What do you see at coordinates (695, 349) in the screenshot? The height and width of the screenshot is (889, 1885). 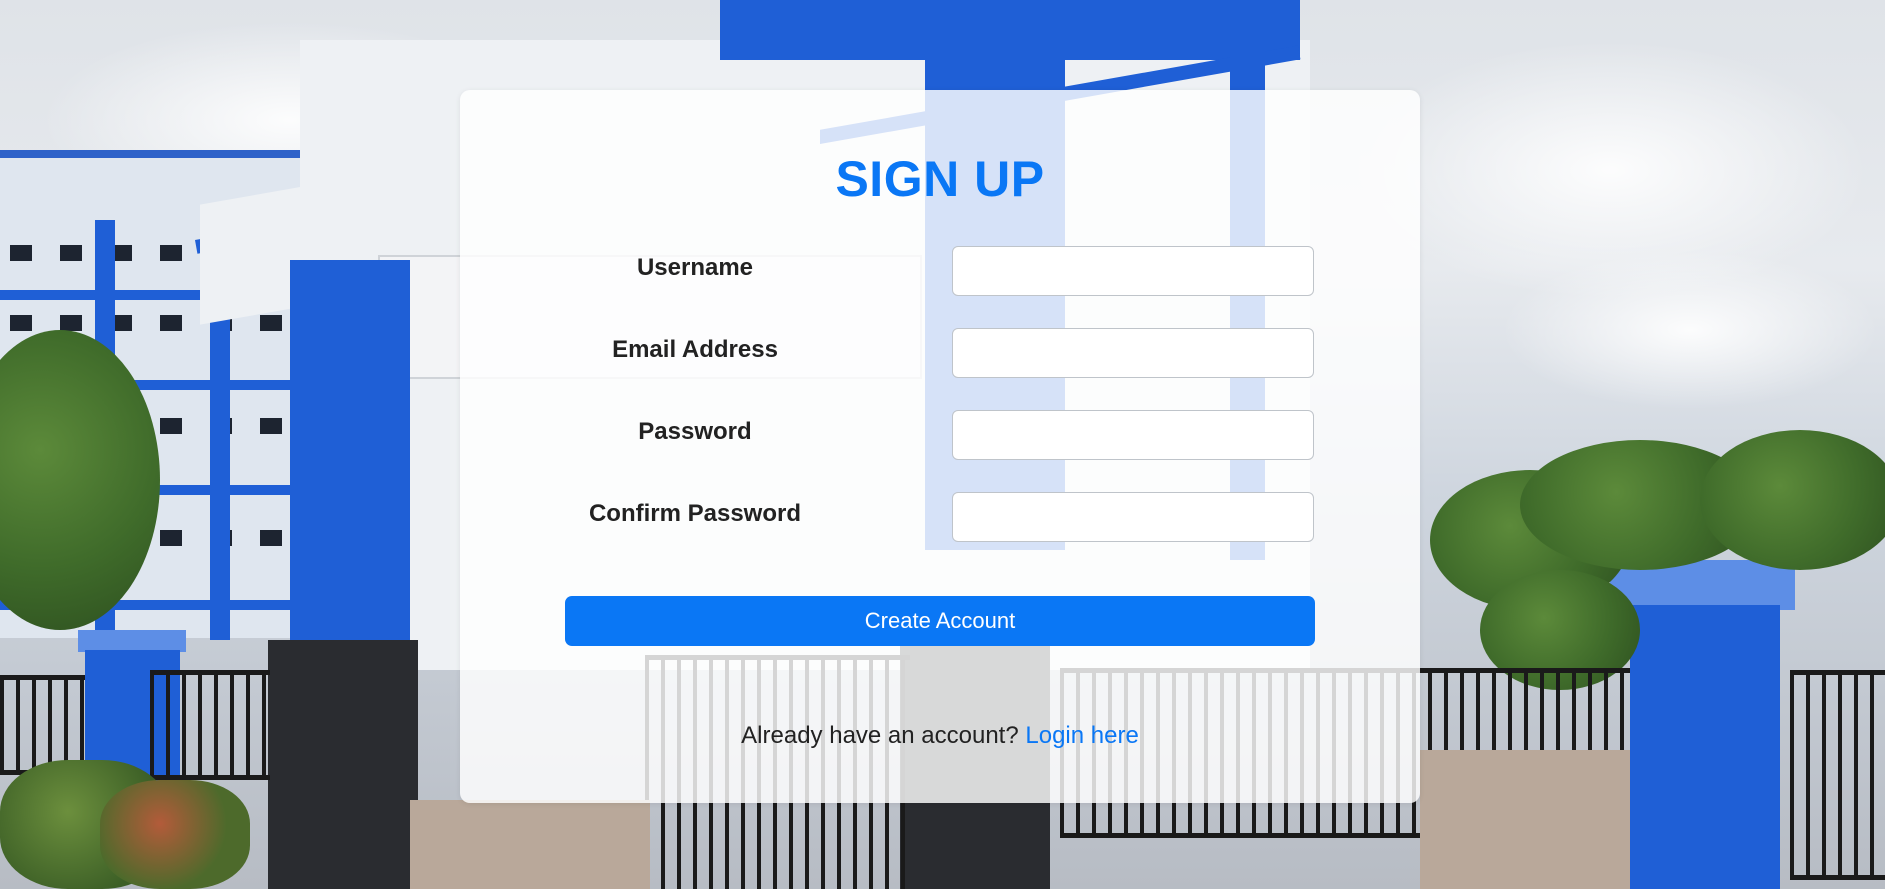 I see `email-label: Email Address` at bounding box center [695, 349].